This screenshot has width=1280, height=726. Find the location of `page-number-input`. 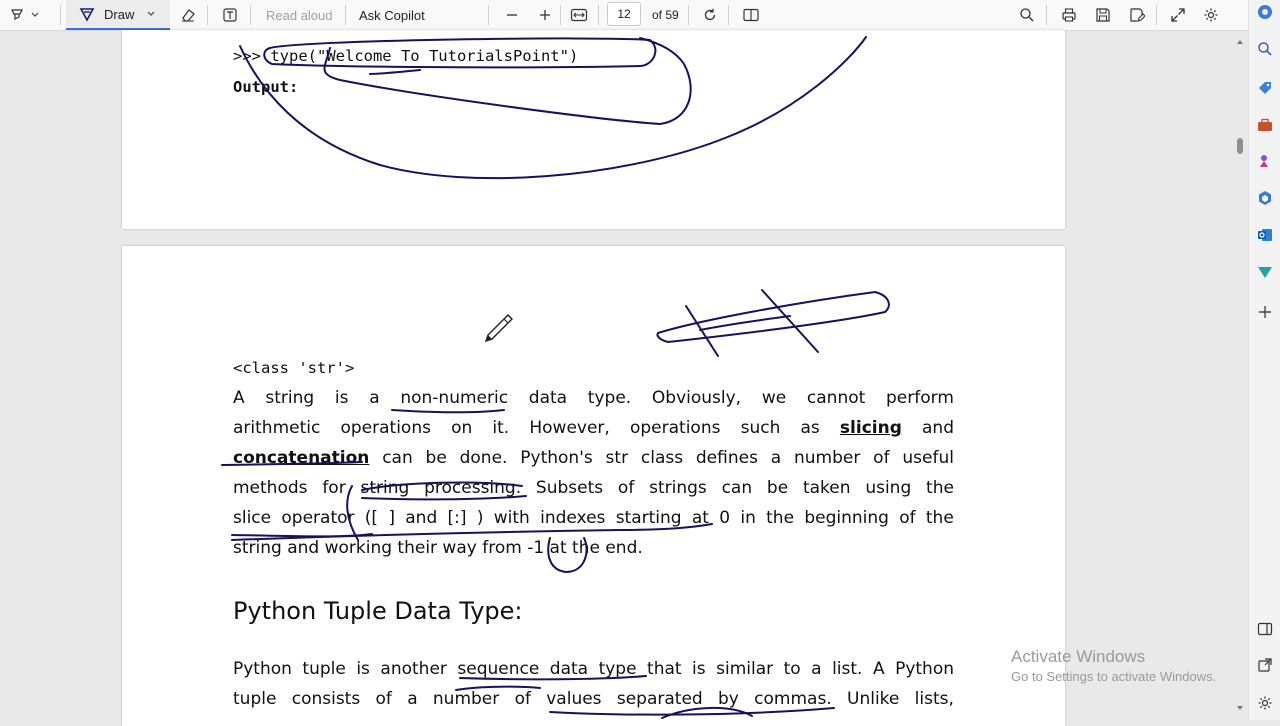

page-number-input is located at coordinates (624, 14).